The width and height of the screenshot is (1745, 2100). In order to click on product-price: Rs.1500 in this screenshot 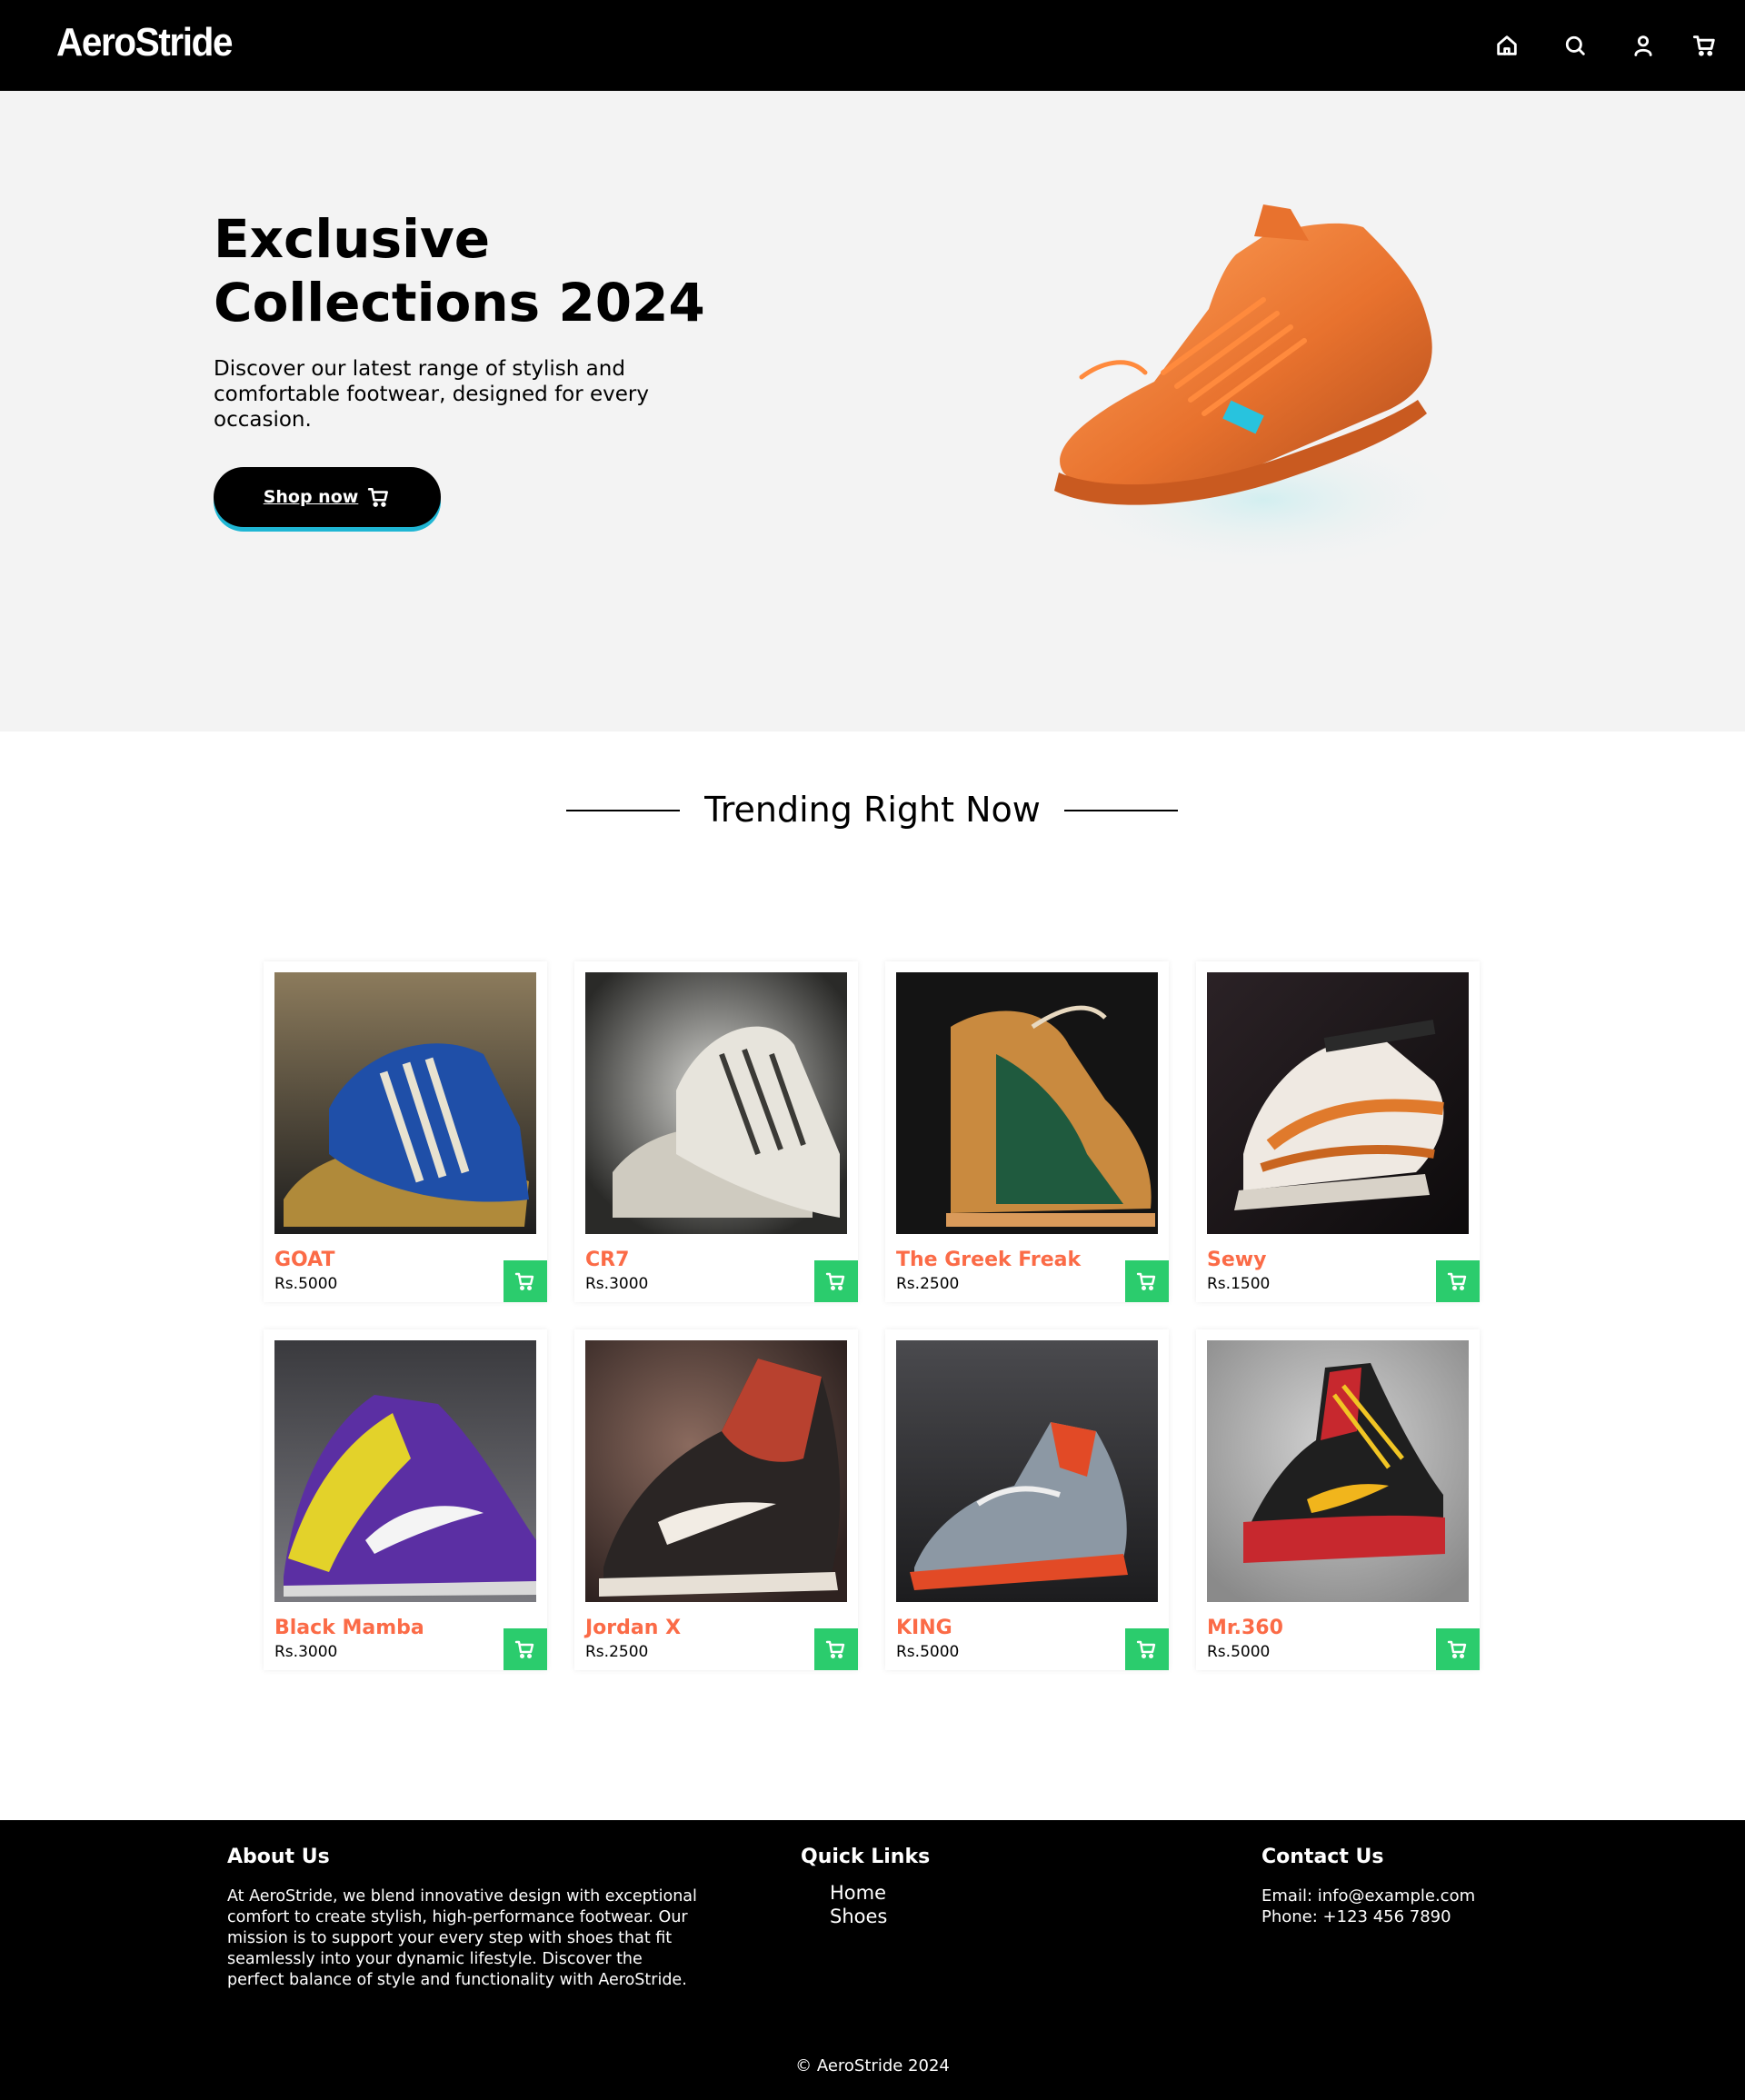, I will do `click(1239, 1284)`.